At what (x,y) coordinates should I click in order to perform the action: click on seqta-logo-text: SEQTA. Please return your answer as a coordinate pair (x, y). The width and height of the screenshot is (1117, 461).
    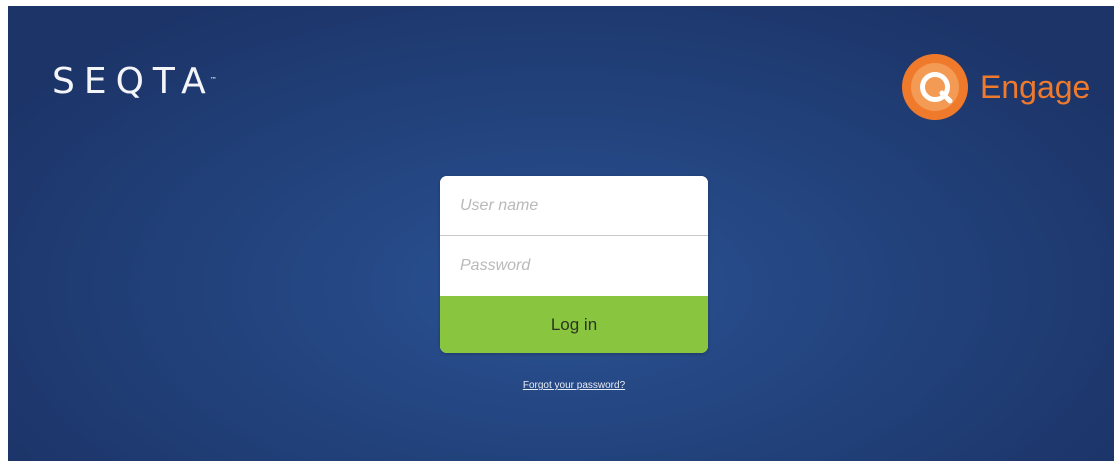
    Looking at the image, I should click on (133, 81).